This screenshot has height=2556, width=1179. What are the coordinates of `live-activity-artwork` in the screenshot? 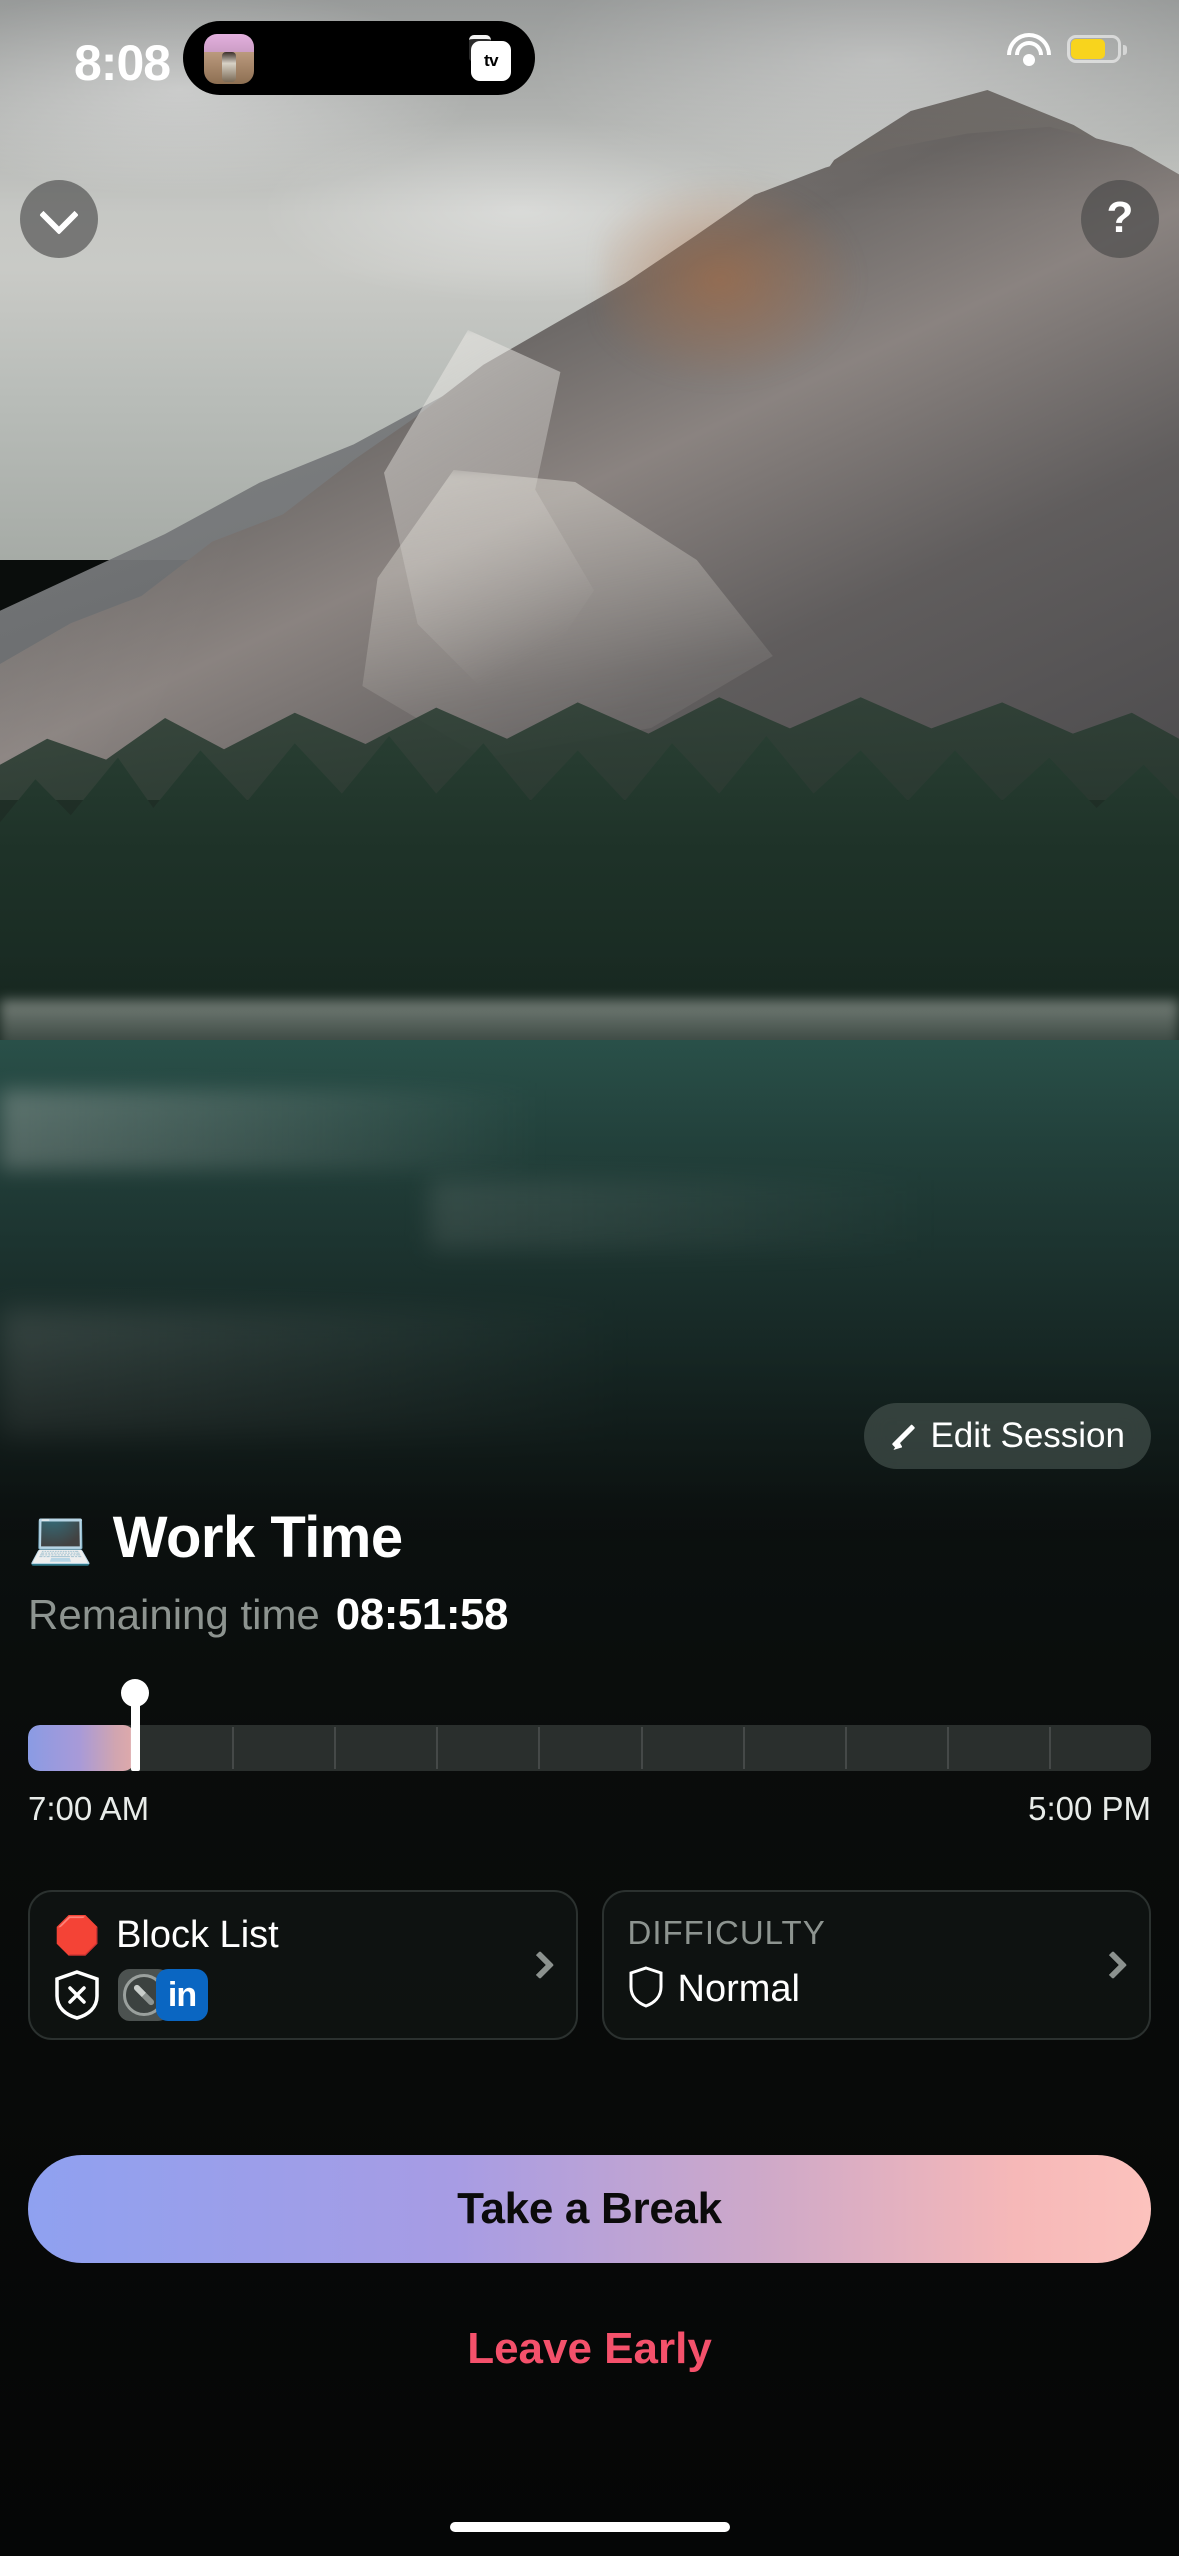 It's located at (229, 59).